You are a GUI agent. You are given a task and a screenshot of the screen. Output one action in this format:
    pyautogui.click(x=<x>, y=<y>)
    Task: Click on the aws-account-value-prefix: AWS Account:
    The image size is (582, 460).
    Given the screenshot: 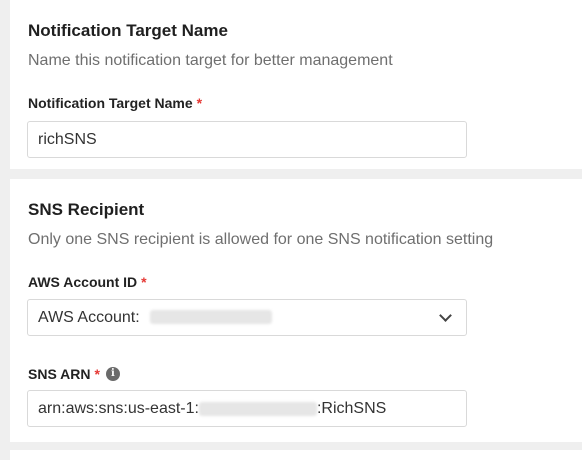 What is the action you would take?
    pyautogui.click(x=89, y=317)
    